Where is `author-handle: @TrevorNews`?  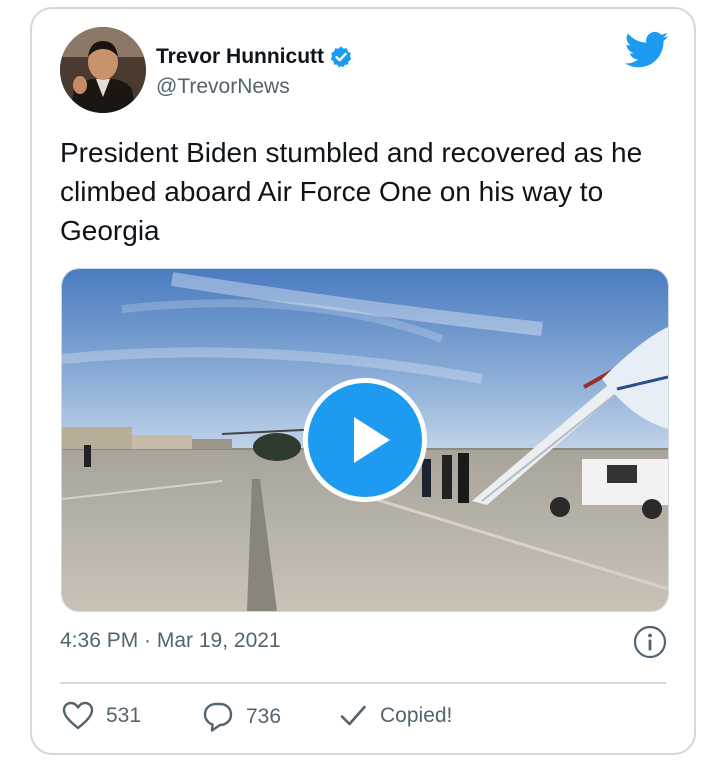
author-handle: @TrevorNews is located at coordinates (223, 87).